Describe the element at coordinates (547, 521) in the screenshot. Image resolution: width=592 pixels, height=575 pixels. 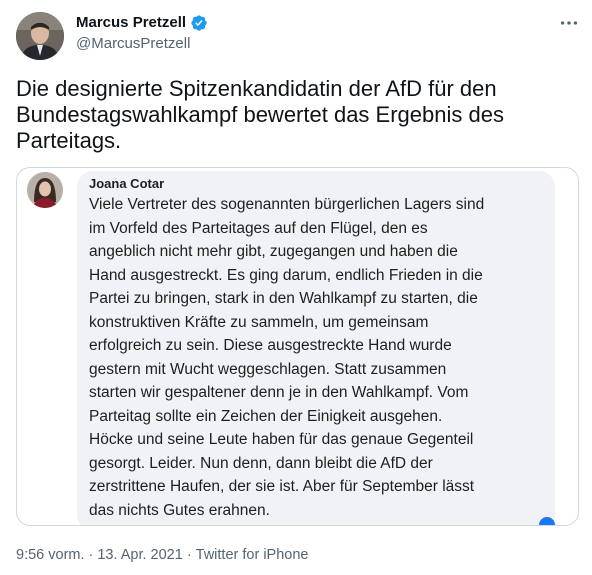
I see `like-reaction-icon` at that location.